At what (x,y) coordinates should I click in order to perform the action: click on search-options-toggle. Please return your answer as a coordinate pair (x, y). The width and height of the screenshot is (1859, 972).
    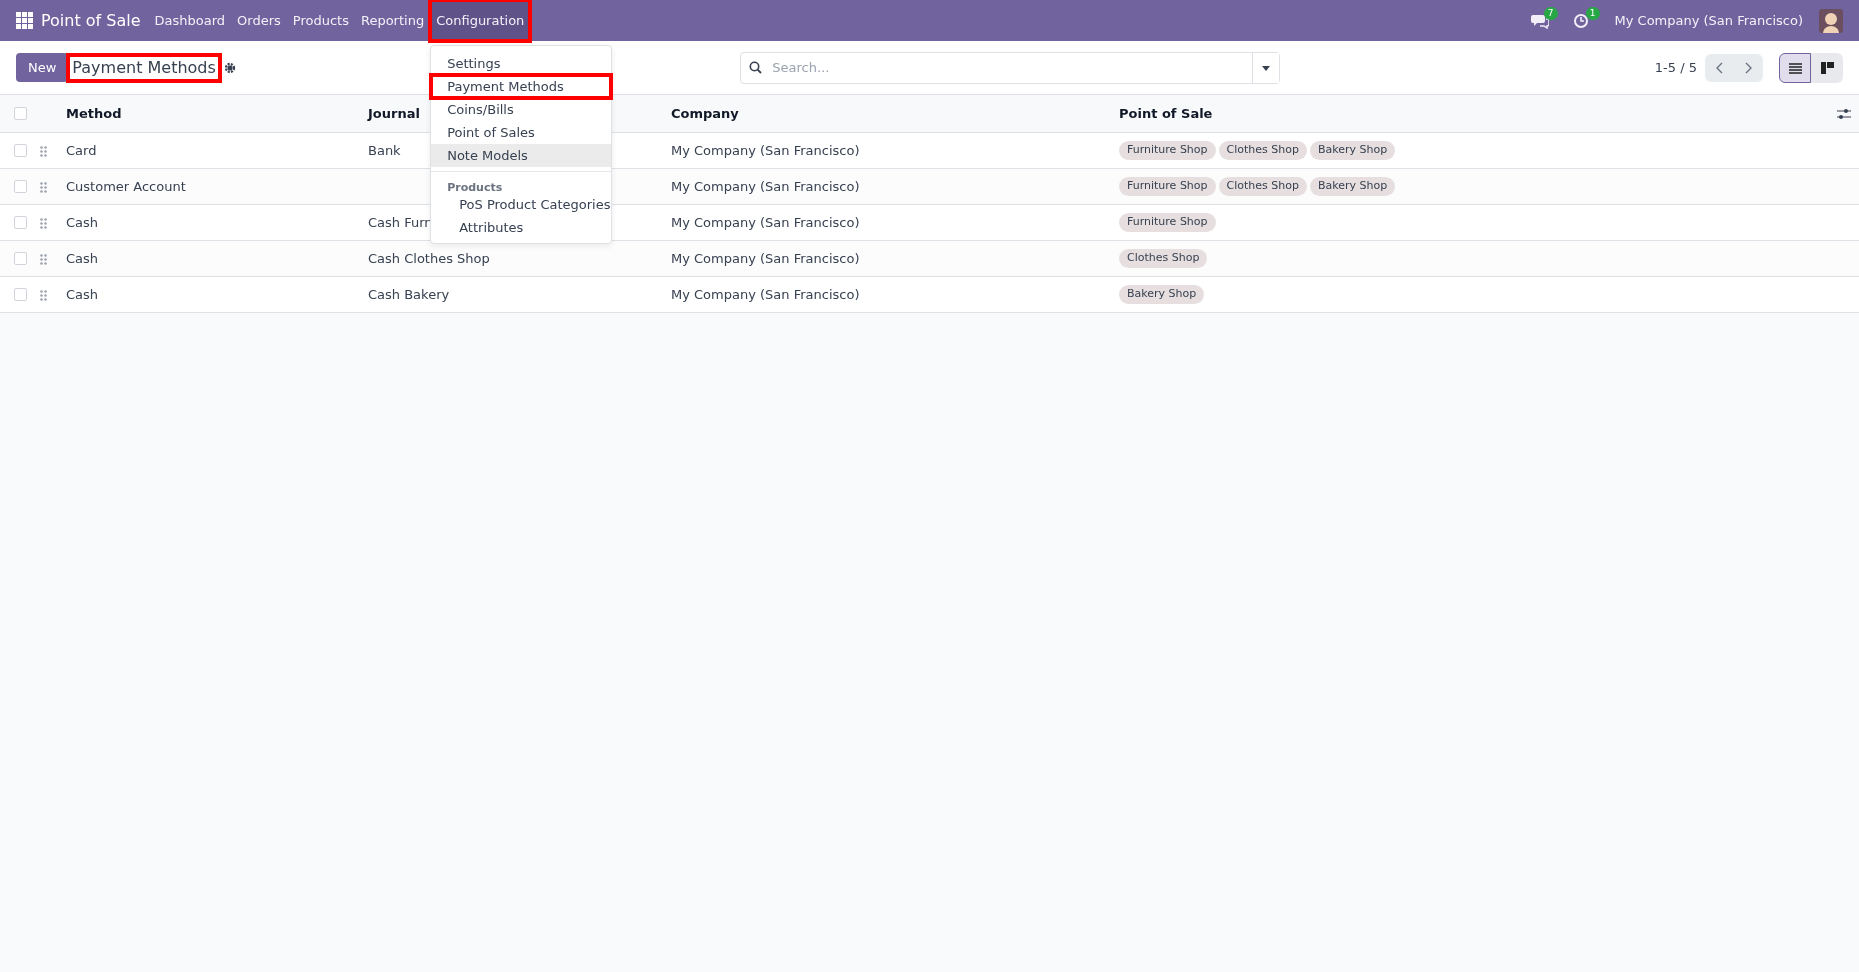
    Looking at the image, I should click on (1266, 67).